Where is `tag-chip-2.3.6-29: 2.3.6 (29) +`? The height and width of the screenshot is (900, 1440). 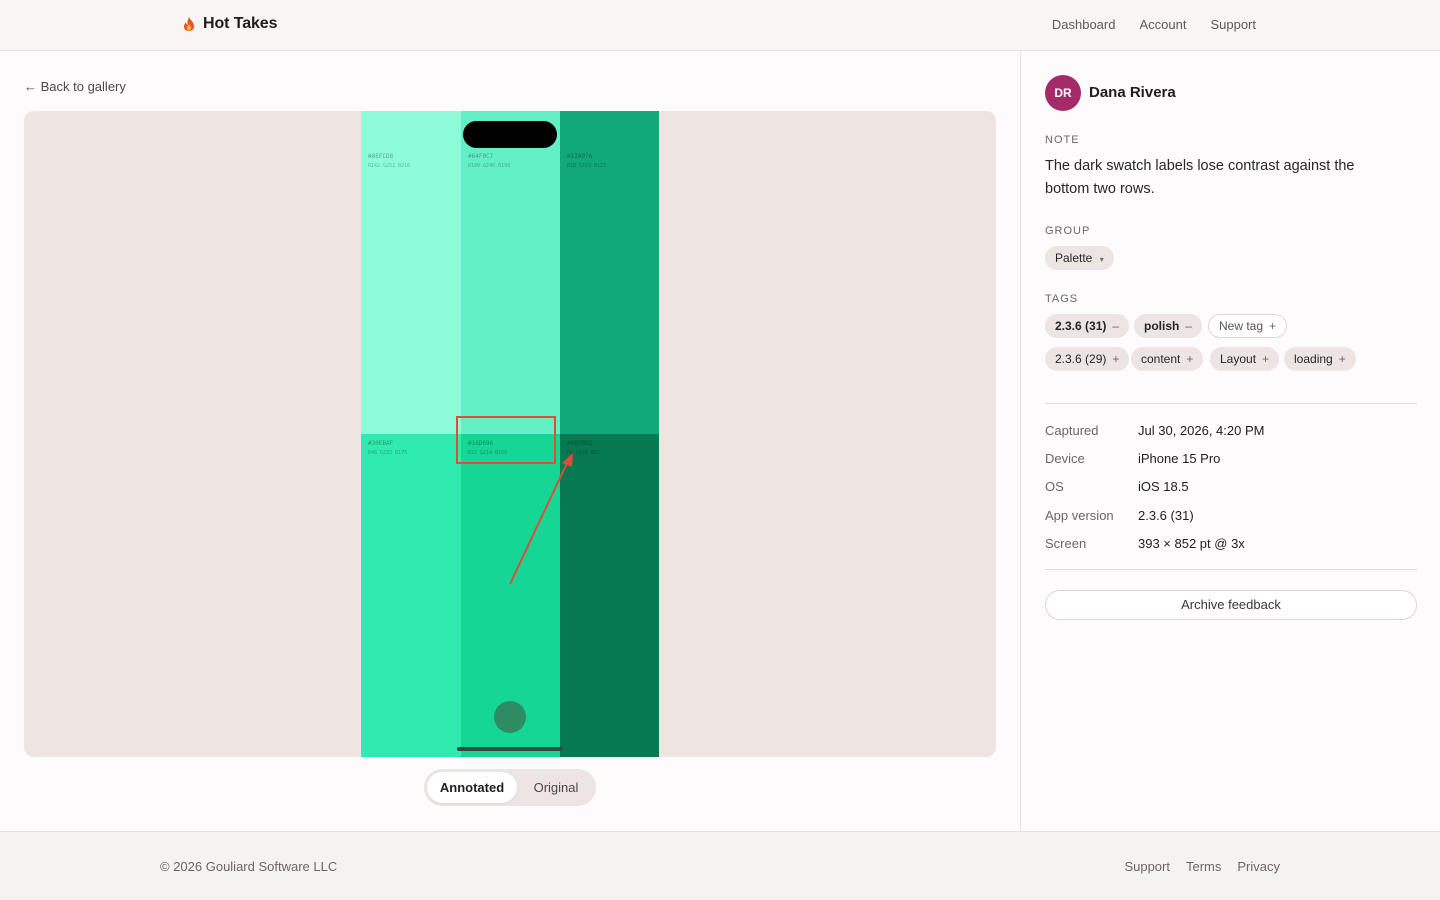 tag-chip-2.3.6-29: 2.3.6 (29) + is located at coordinates (1087, 359).